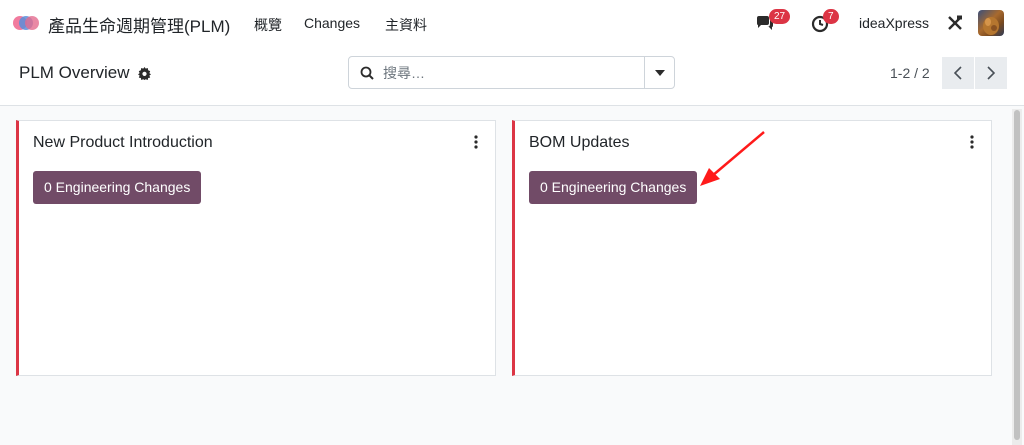  What do you see at coordinates (406, 25) in the screenshot?
I see `menu-master-data: 主資料` at bounding box center [406, 25].